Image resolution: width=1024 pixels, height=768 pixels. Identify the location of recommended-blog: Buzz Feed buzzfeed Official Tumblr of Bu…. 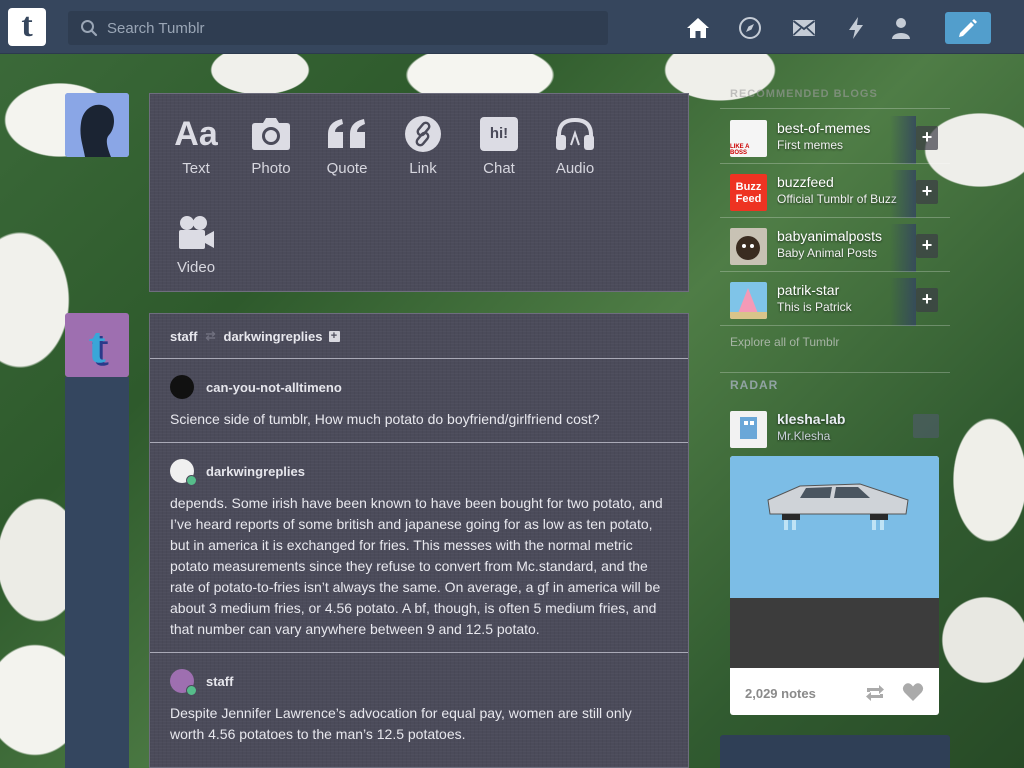
(835, 194).